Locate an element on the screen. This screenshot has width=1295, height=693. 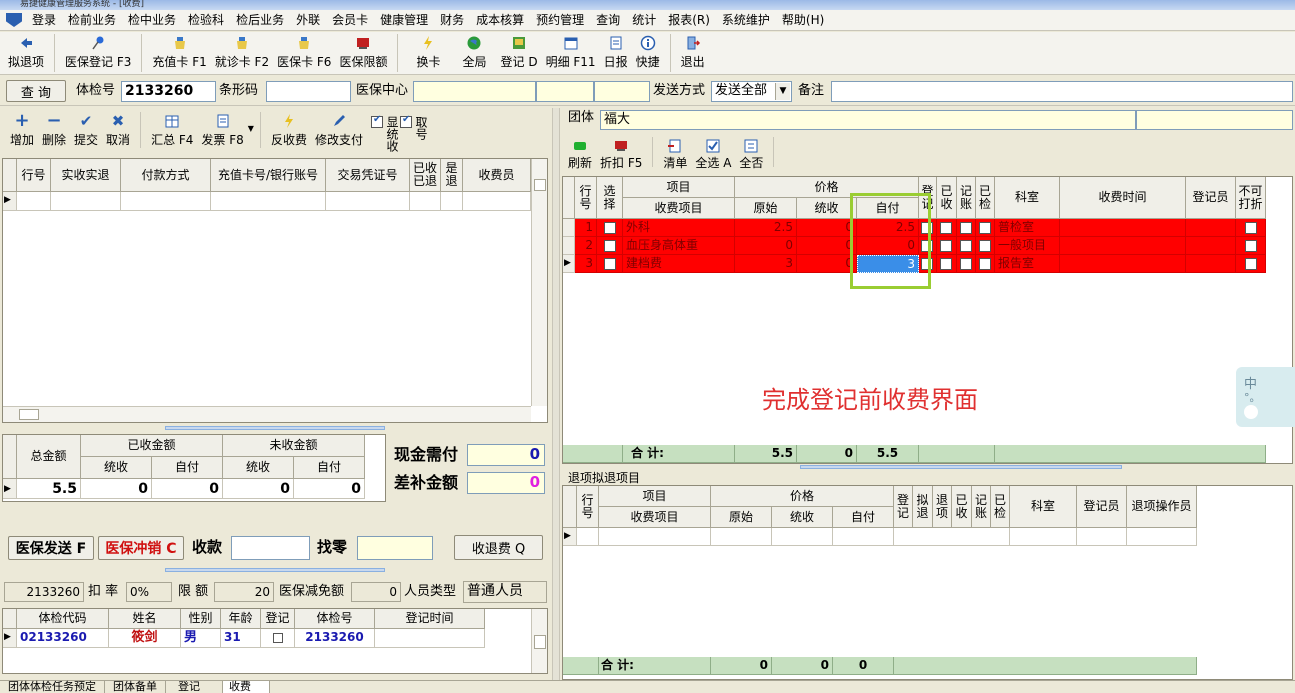
visit-card-button: 就诊卡 F2 is located at coordinates (242, 53).